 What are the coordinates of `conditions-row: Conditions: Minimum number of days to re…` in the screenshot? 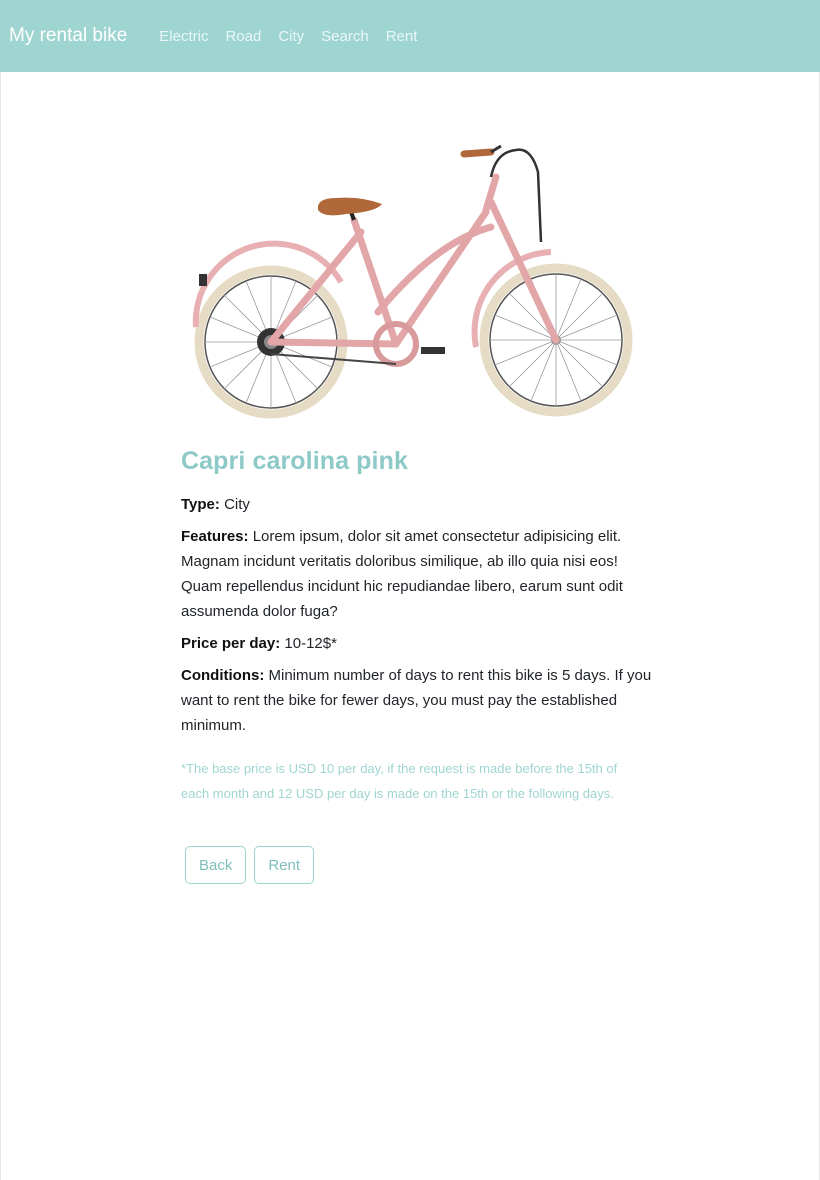 It's located at (418, 700).